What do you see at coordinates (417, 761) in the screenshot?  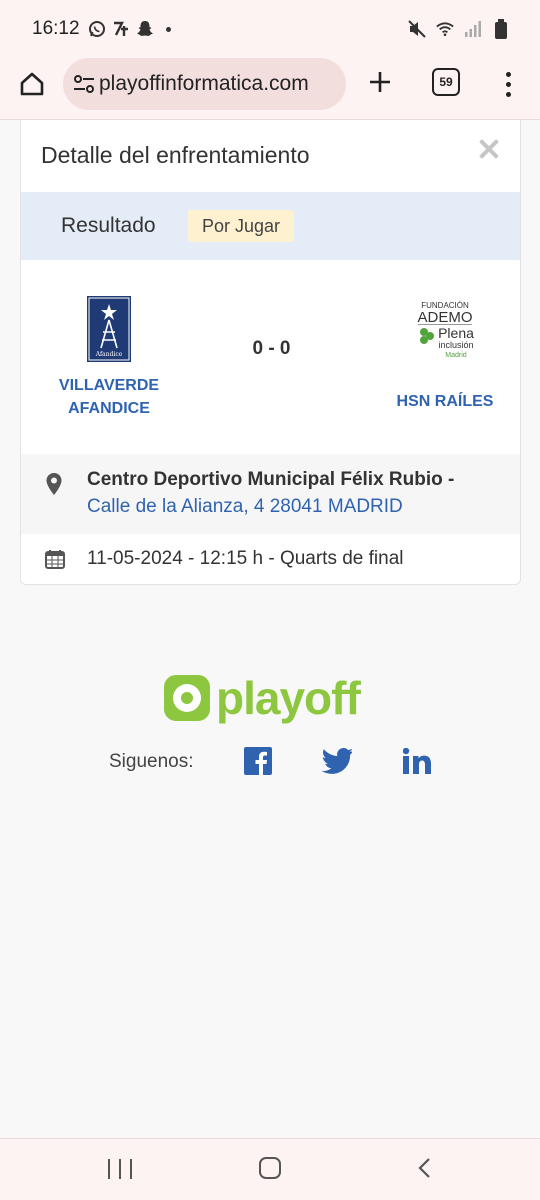 I see `linkedin-icon` at bounding box center [417, 761].